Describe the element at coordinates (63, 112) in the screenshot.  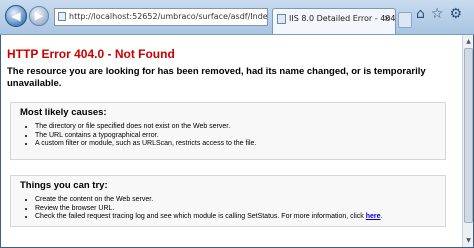
I see `causes-heading: Most likely causes:` at that location.